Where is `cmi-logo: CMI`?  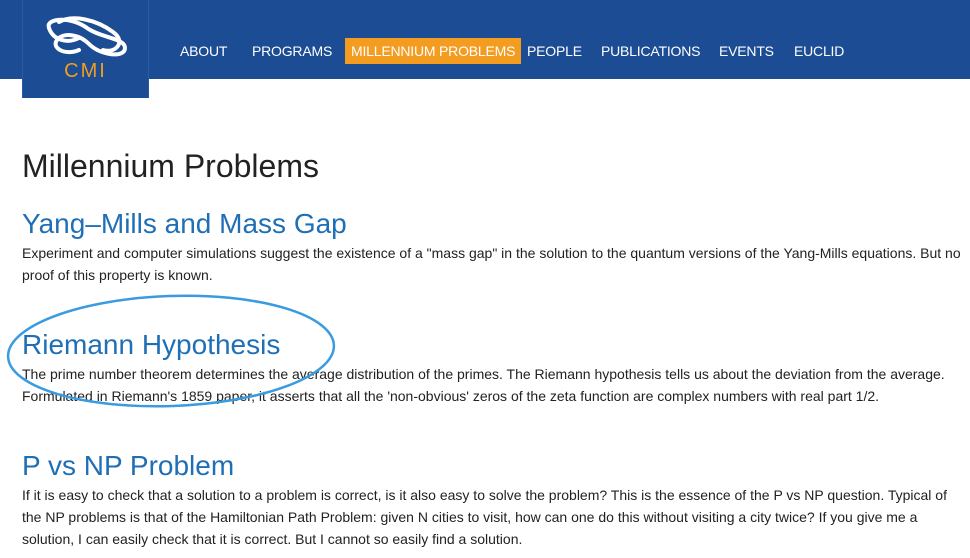 cmi-logo: CMI is located at coordinates (85, 49).